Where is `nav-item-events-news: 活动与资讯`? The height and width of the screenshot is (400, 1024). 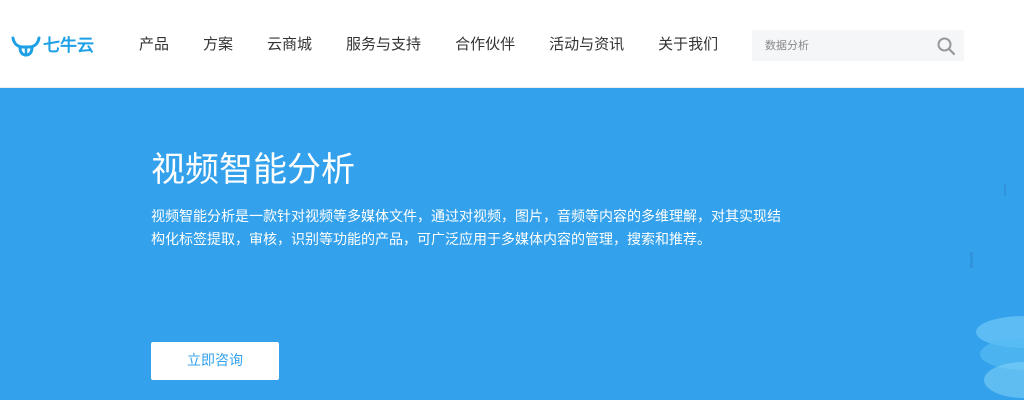 nav-item-events-news: 活动与资讯 is located at coordinates (586, 44).